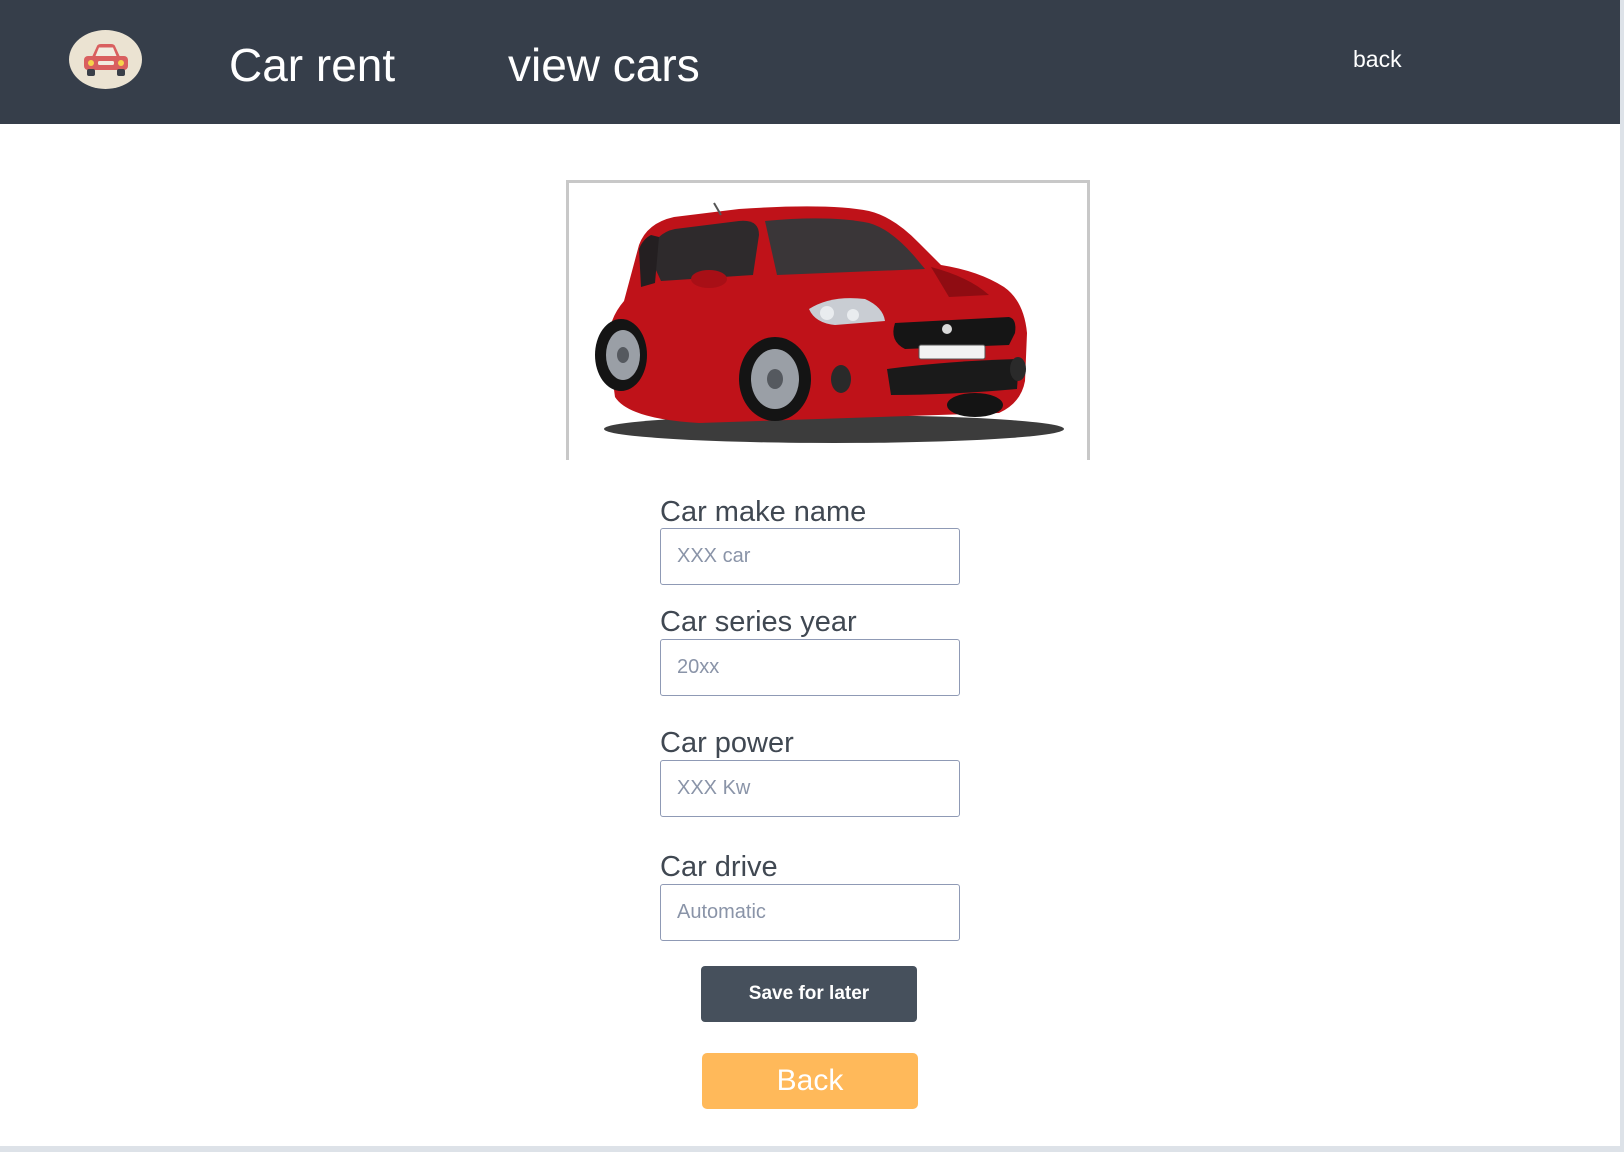  What do you see at coordinates (604, 65) in the screenshot?
I see `nav-view-cars: view cars` at bounding box center [604, 65].